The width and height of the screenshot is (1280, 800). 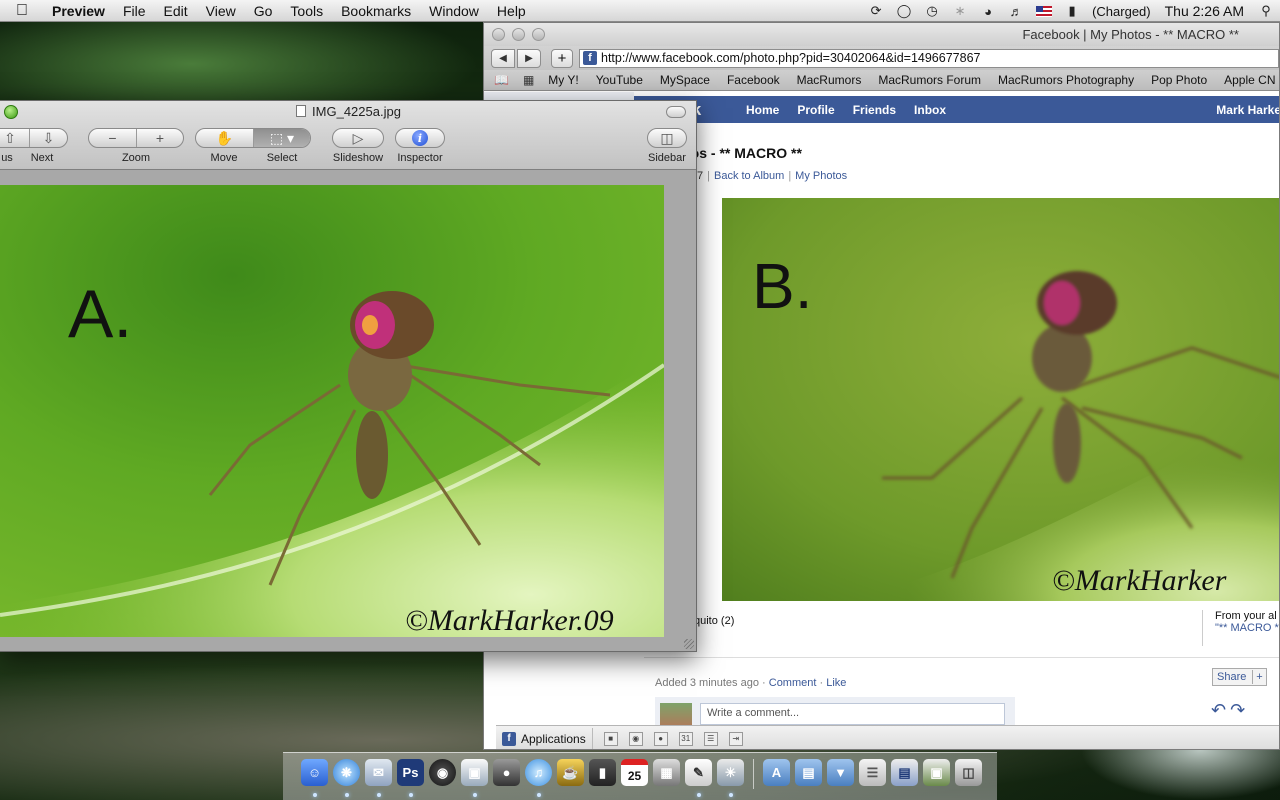 I want to click on groups-app-icon: ●, so click(x=660, y=738).